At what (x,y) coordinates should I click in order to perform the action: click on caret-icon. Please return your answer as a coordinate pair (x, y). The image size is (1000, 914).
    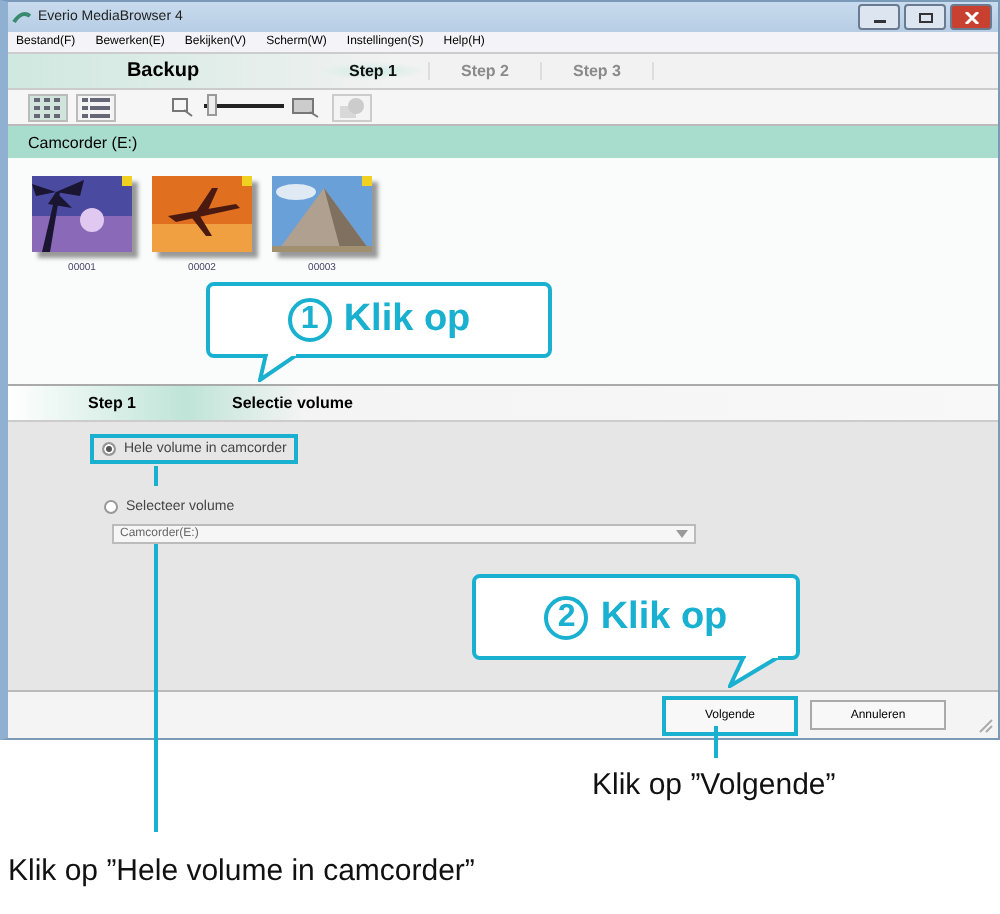
    Looking at the image, I should click on (682, 534).